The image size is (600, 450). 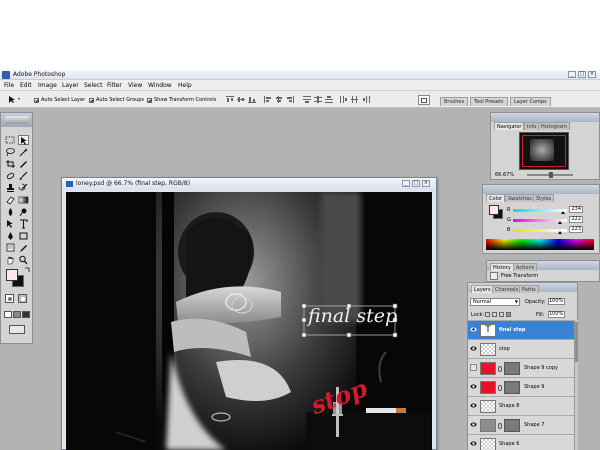 What do you see at coordinates (279, 99) in the screenshot?
I see `align-horizontal-center-icon` at bounding box center [279, 99].